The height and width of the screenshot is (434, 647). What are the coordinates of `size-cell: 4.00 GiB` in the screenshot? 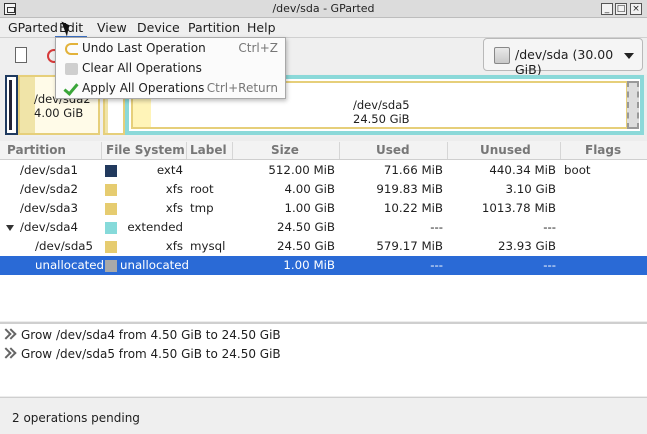 It's located at (309, 189).